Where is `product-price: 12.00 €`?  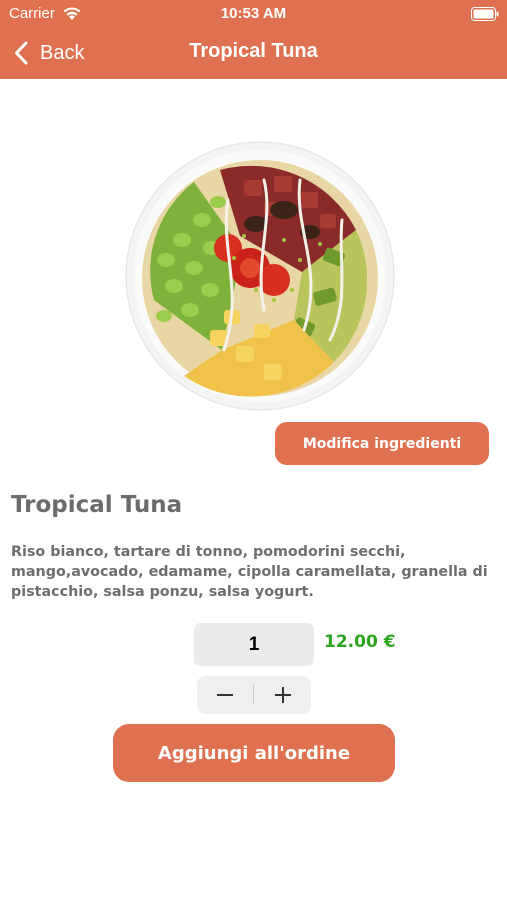
product-price: 12.00 € is located at coordinates (360, 642).